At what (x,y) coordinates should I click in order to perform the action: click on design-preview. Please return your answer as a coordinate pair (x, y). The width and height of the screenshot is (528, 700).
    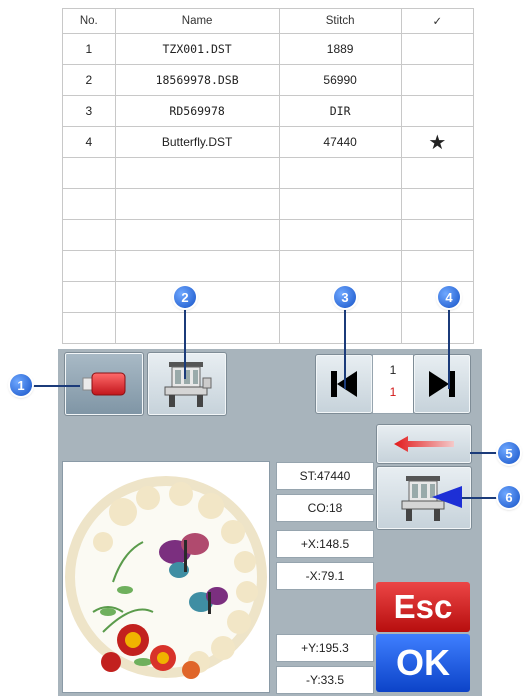
    Looking at the image, I should click on (166, 577).